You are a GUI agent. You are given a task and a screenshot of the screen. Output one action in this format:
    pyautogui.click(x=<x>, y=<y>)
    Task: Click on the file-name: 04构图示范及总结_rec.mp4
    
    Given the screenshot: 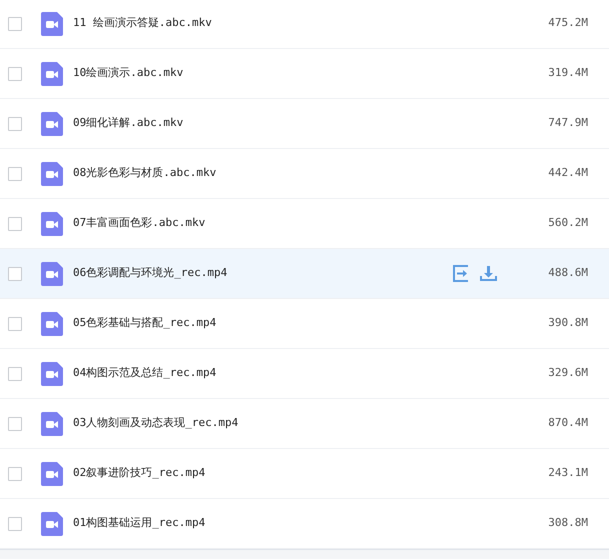 What is the action you would take?
    pyautogui.click(x=300, y=373)
    